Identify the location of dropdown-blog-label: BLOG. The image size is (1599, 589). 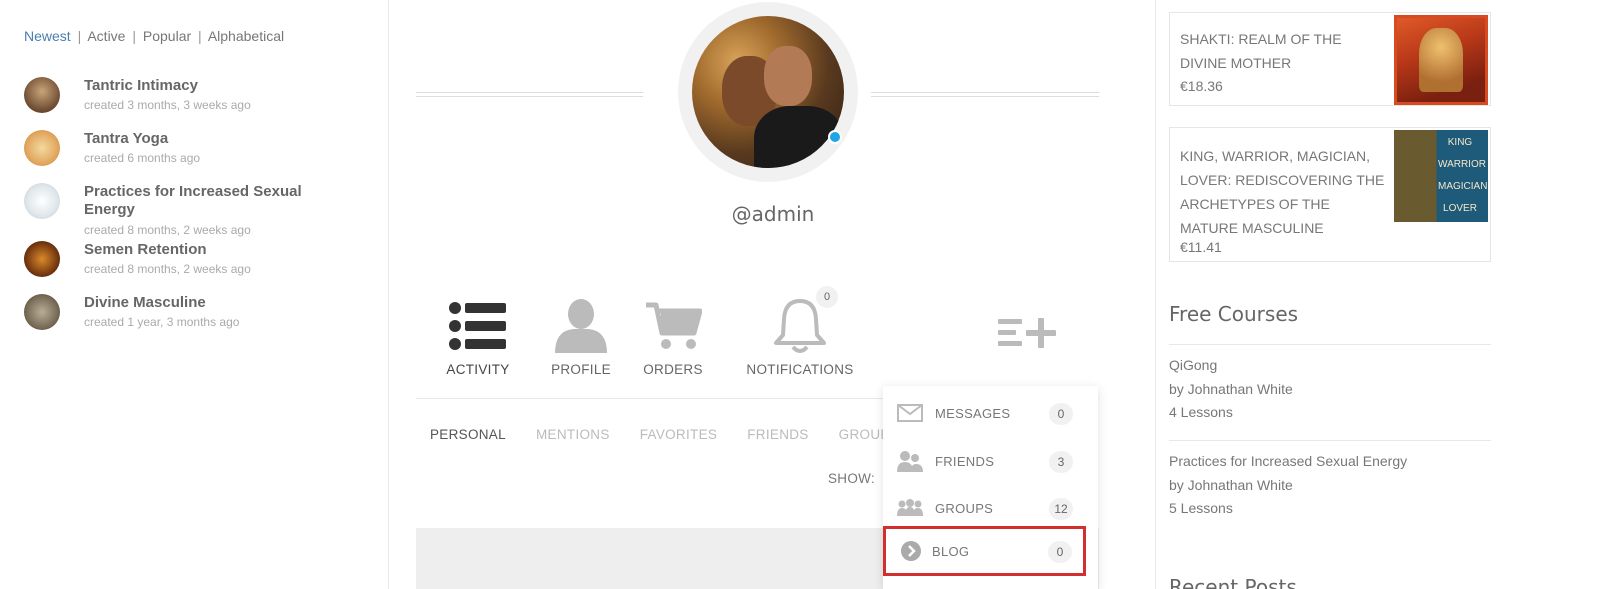
(951, 551).